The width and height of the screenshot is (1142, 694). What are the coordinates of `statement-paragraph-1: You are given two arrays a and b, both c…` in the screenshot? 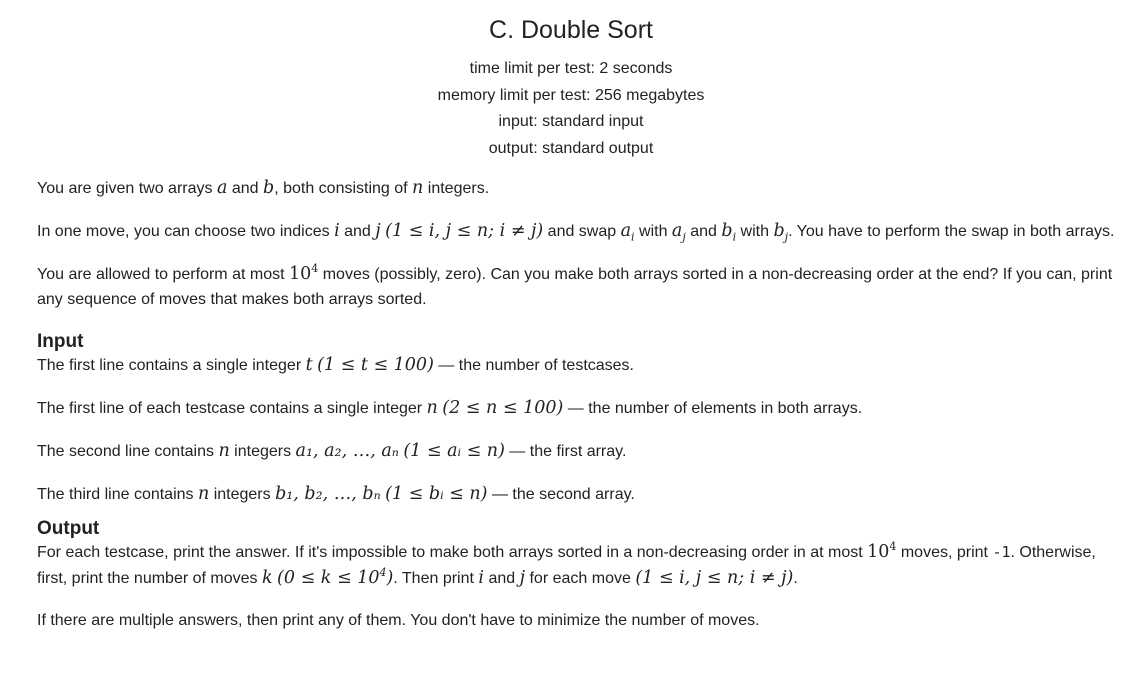 It's located at (579, 189).